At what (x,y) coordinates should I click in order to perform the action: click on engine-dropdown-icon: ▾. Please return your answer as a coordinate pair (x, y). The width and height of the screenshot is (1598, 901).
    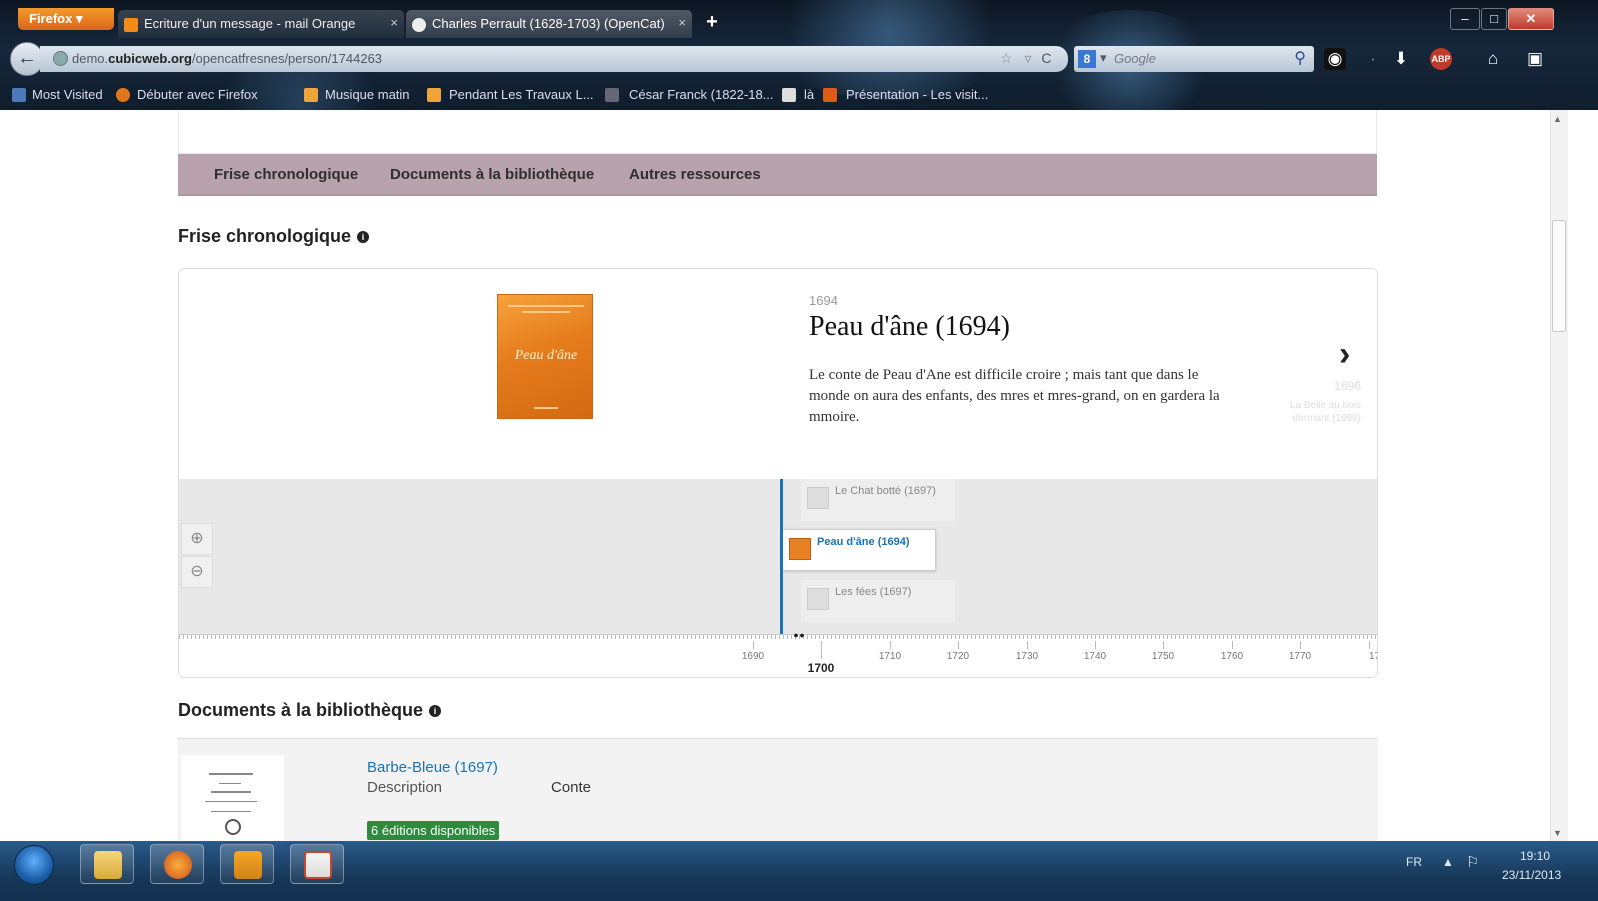
    Looking at the image, I should click on (1103, 58).